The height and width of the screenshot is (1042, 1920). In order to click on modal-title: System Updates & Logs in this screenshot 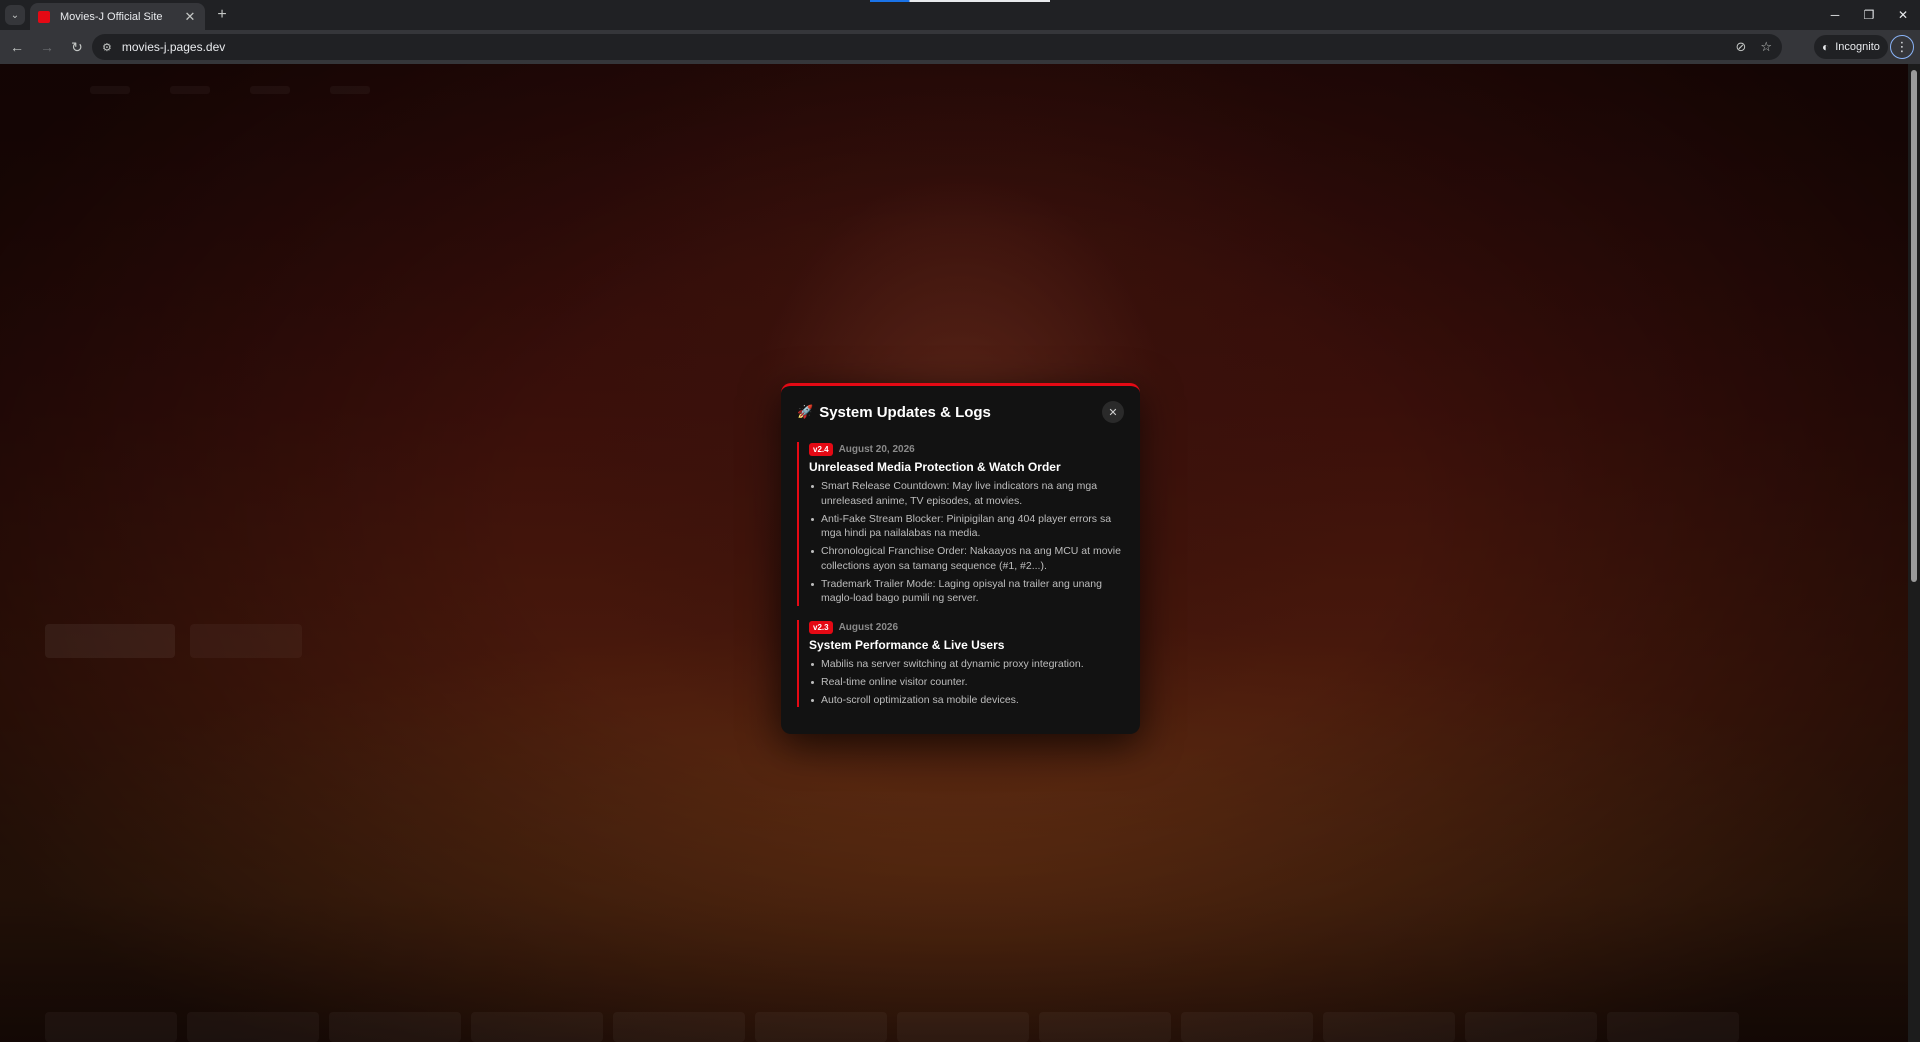, I will do `click(905, 412)`.